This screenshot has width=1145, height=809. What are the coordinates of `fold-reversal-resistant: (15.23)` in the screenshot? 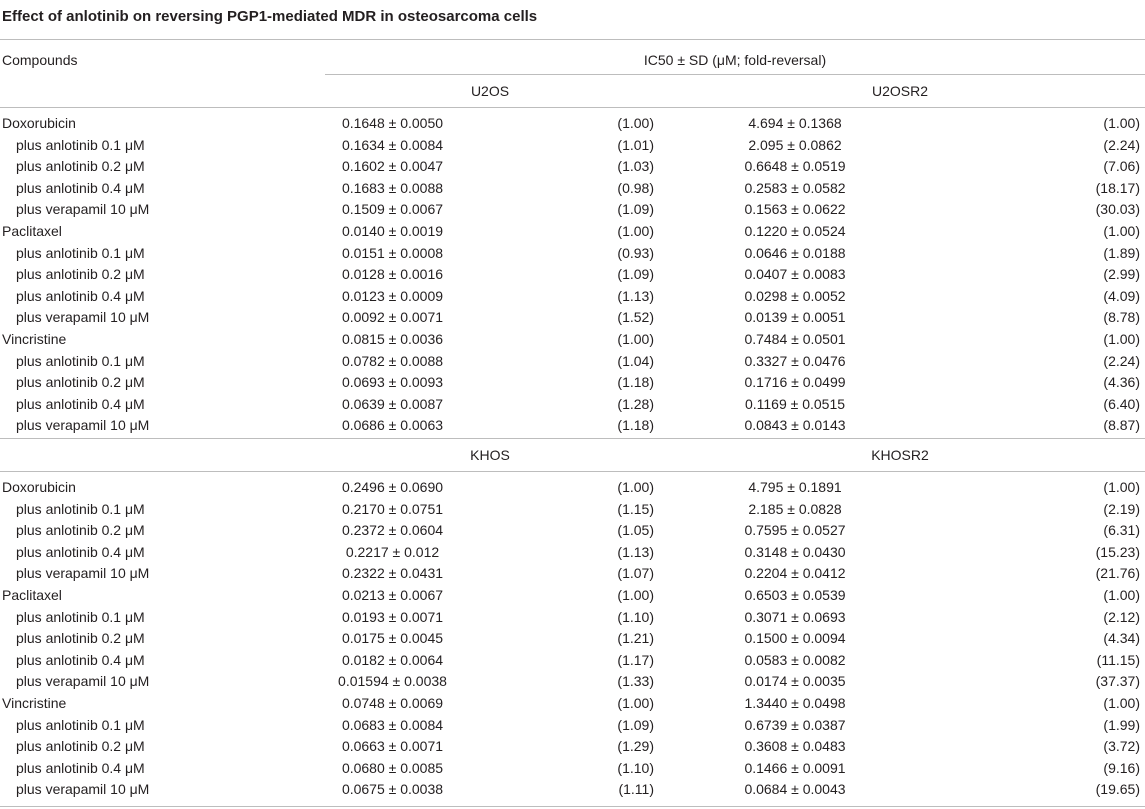 It's located at (1117, 551).